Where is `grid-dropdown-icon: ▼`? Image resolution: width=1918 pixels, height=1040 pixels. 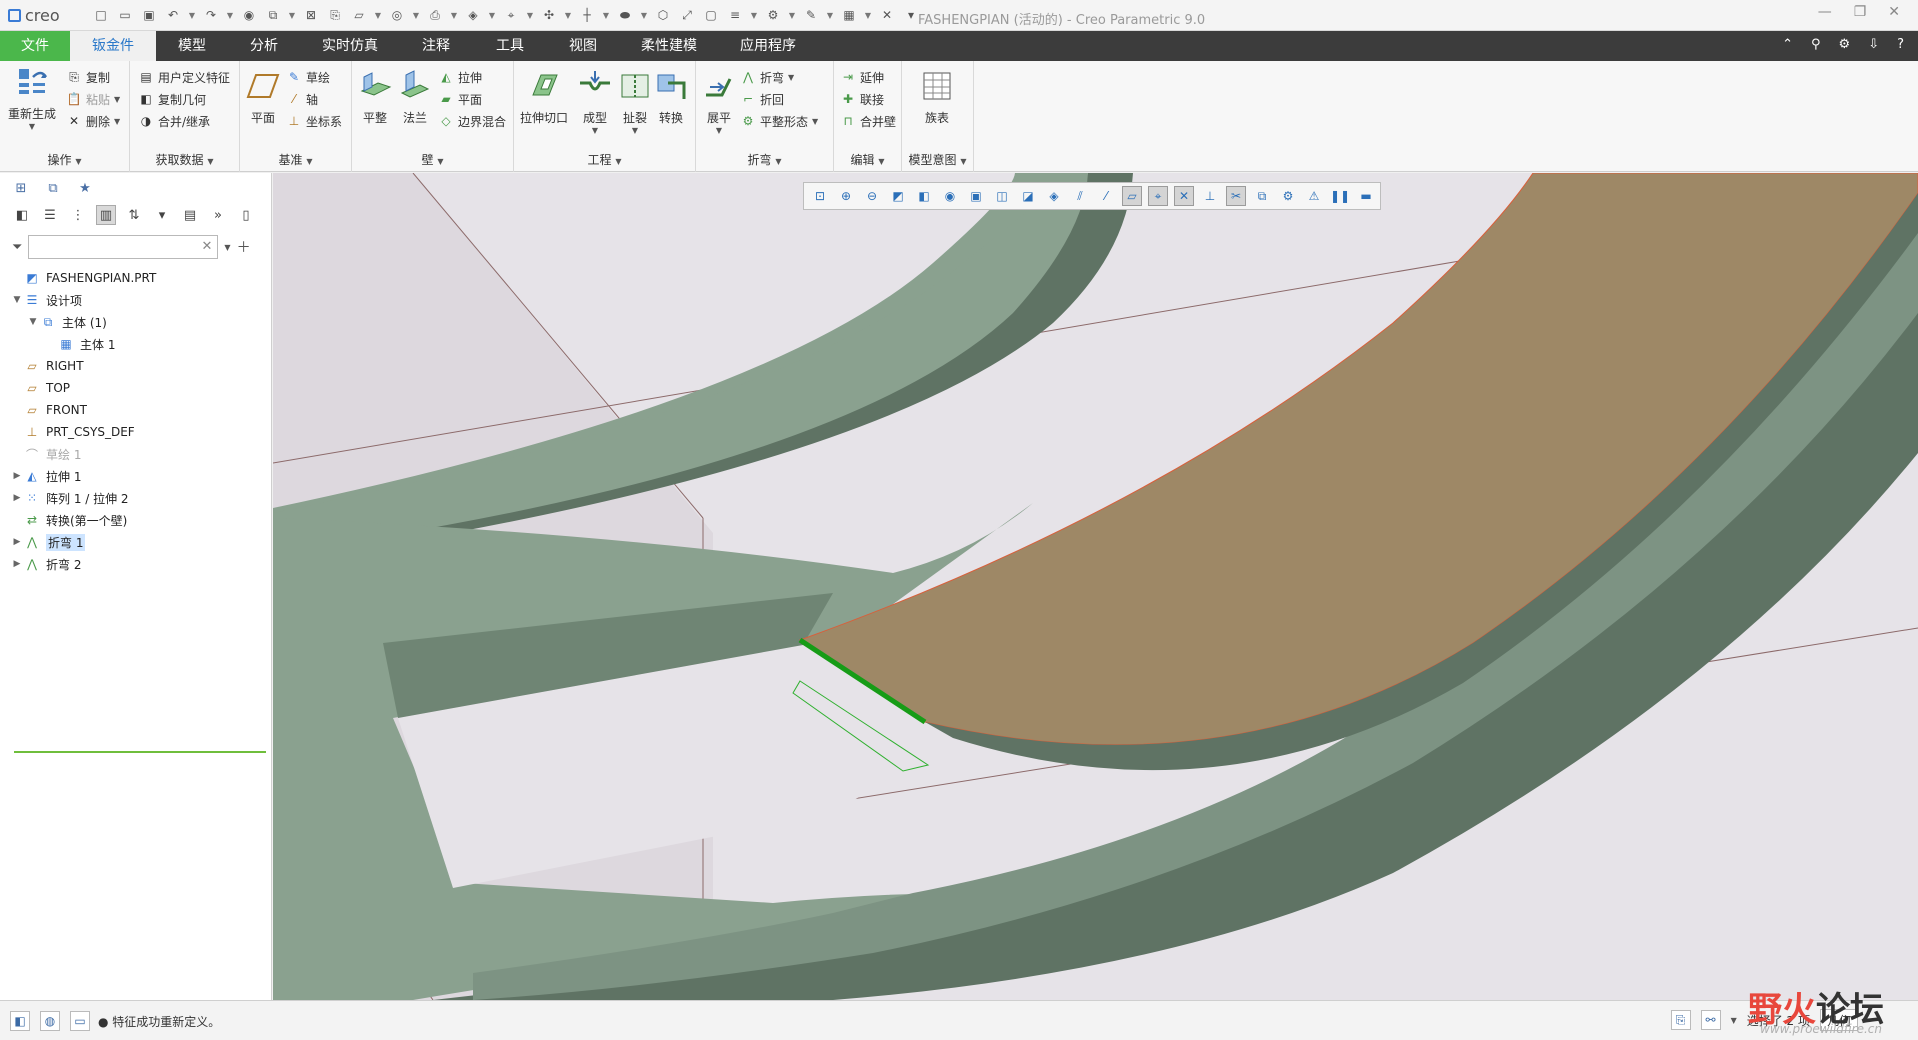
grid-dropdown-icon: ▼ is located at coordinates (868, 15).